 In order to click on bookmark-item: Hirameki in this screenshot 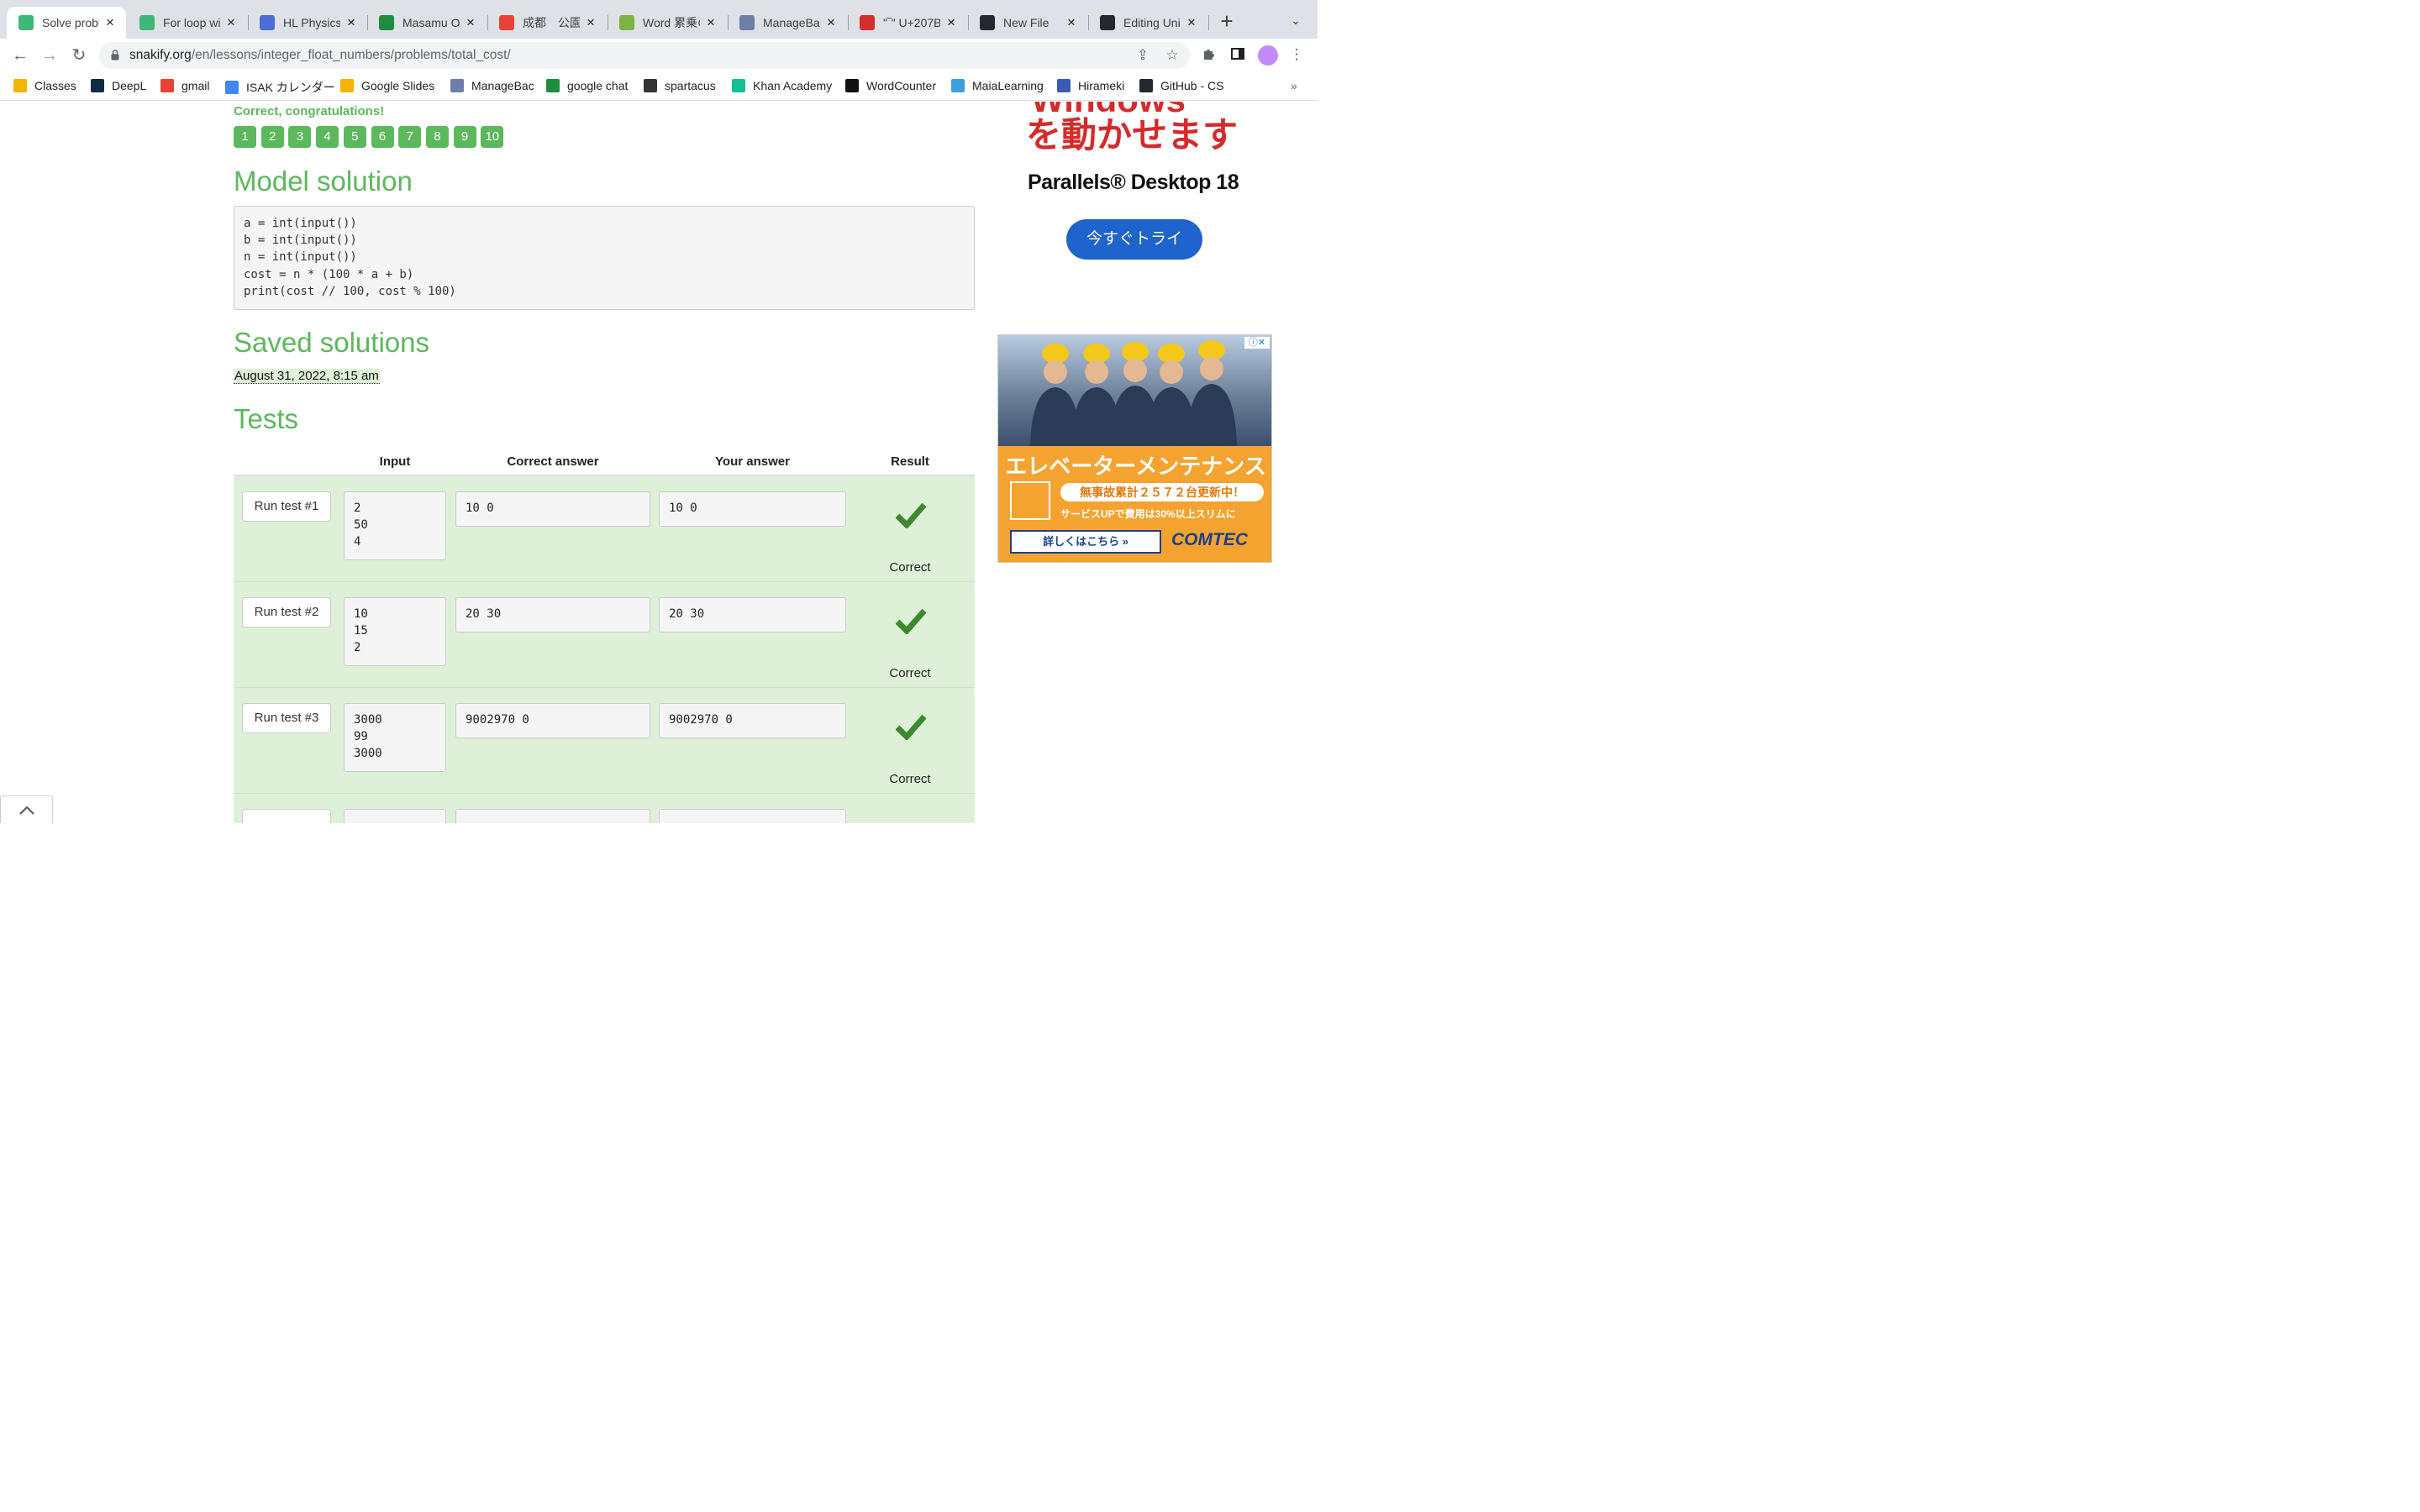, I will do `click(1090, 85)`.